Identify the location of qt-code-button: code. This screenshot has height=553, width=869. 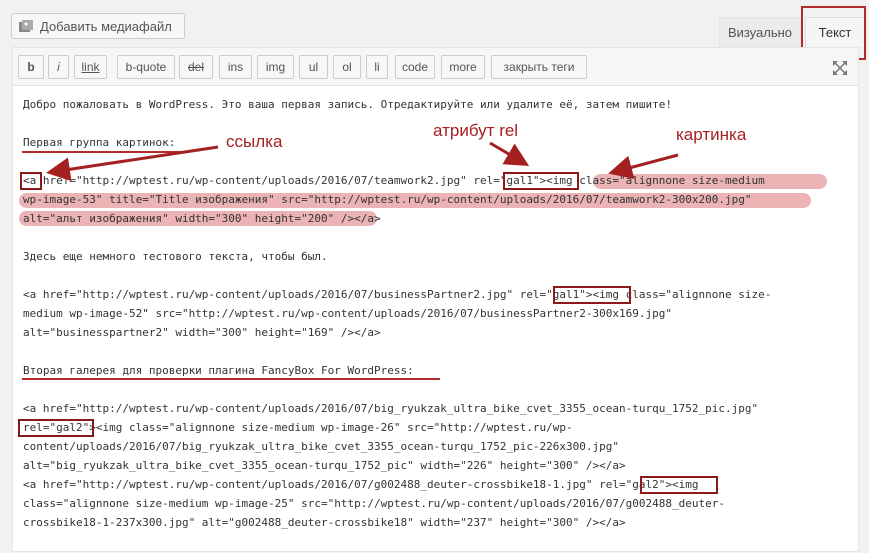
(415, 67).